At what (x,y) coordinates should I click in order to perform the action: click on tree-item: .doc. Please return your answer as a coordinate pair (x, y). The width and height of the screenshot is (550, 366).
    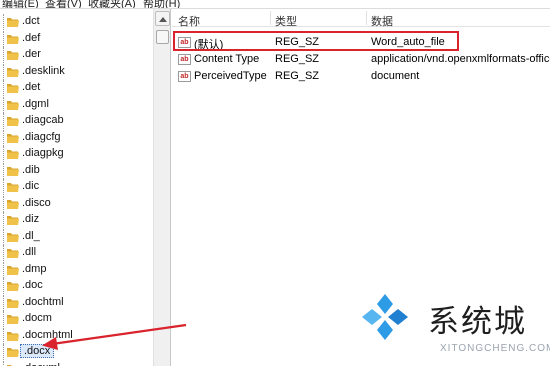
    Looking at the image, I should click on (76, 286).